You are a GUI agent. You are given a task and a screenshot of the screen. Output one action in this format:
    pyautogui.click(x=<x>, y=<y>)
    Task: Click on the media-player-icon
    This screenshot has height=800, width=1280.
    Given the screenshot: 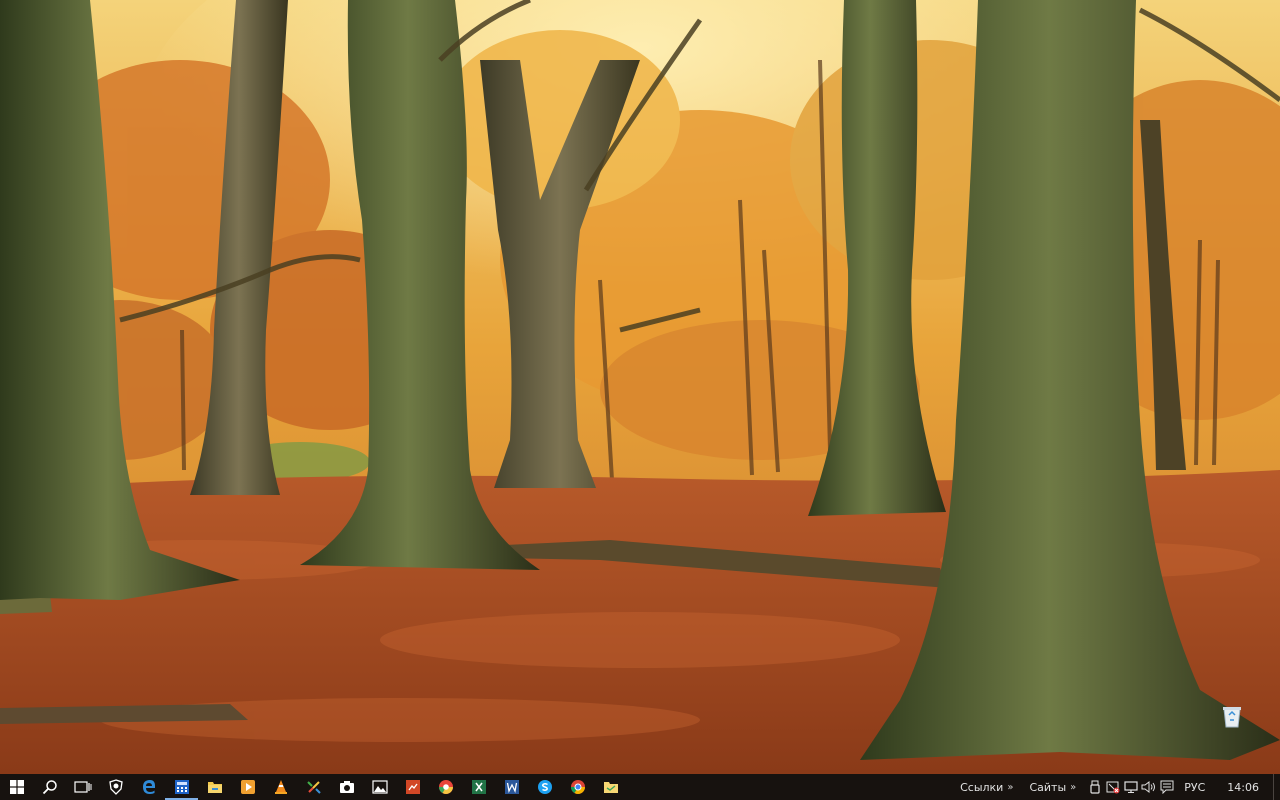 What is the action you would take?
    pyautogui.click(x=247, y=787)
    